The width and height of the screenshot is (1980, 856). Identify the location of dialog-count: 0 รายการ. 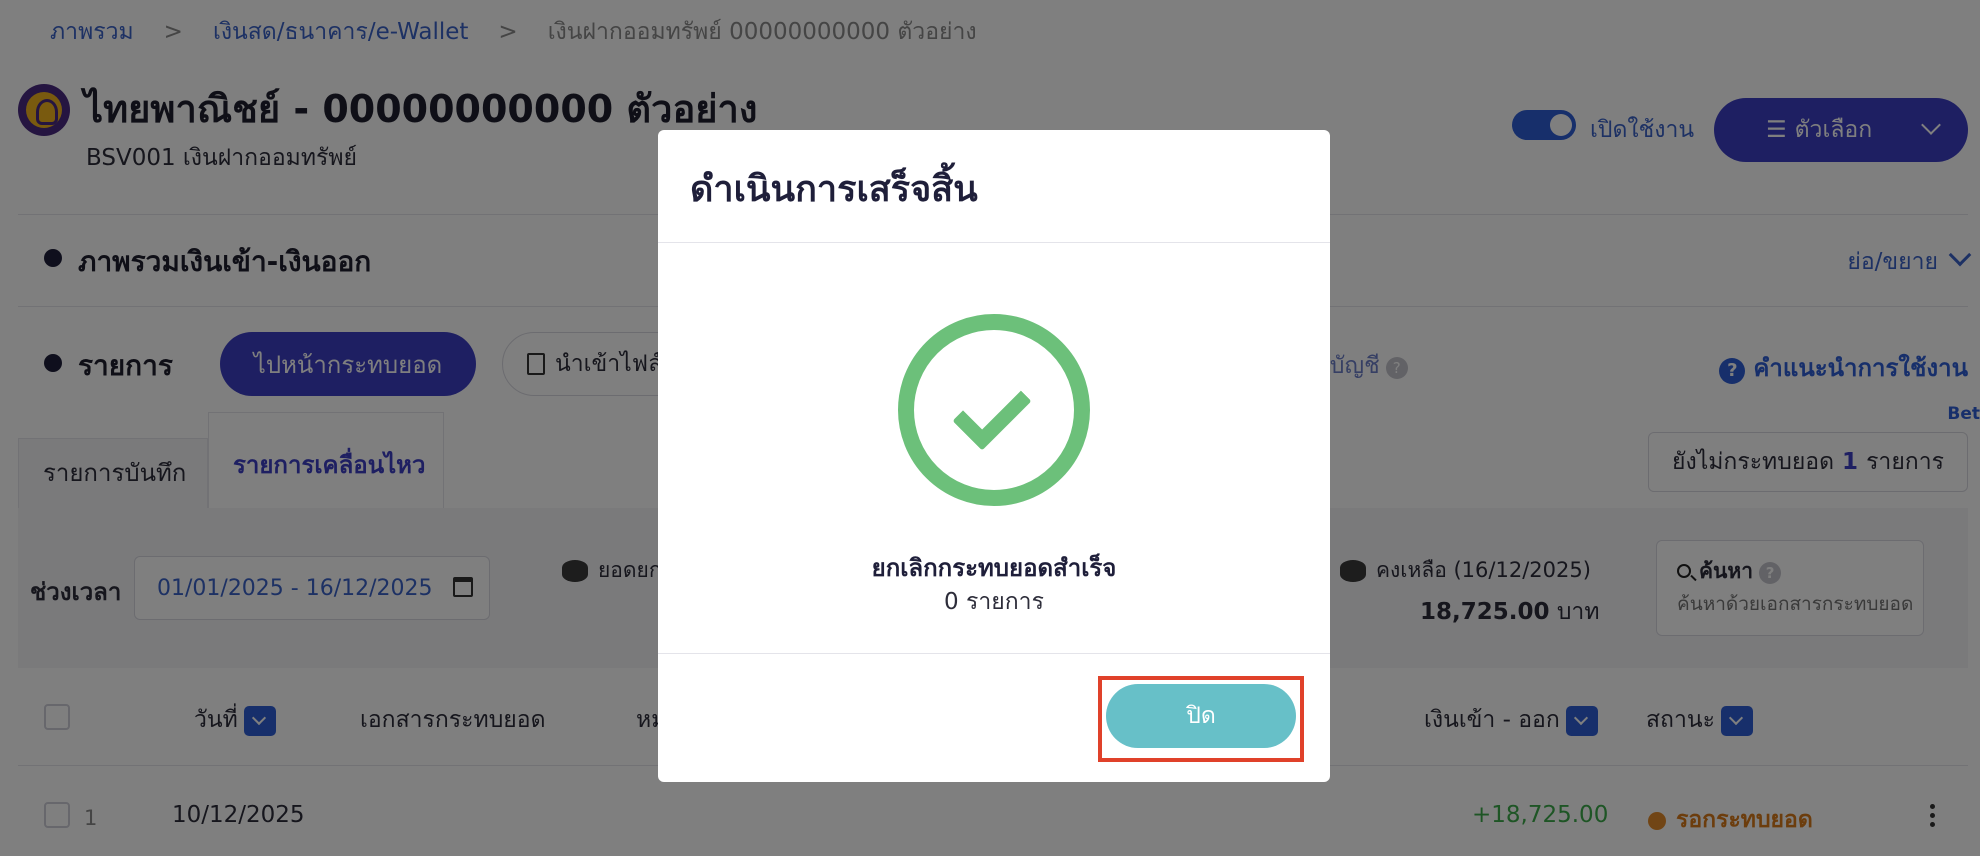
(994, 602).